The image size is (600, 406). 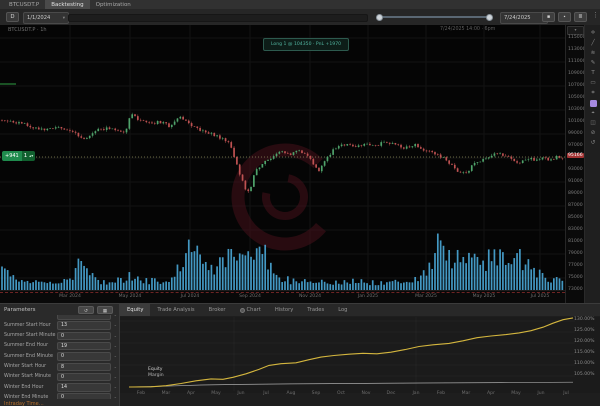 What do you see at coordinates (32, 156) in the screenshot?
I see `qty-stepper-icon: ▴▾` at bounding box center [32, 156].